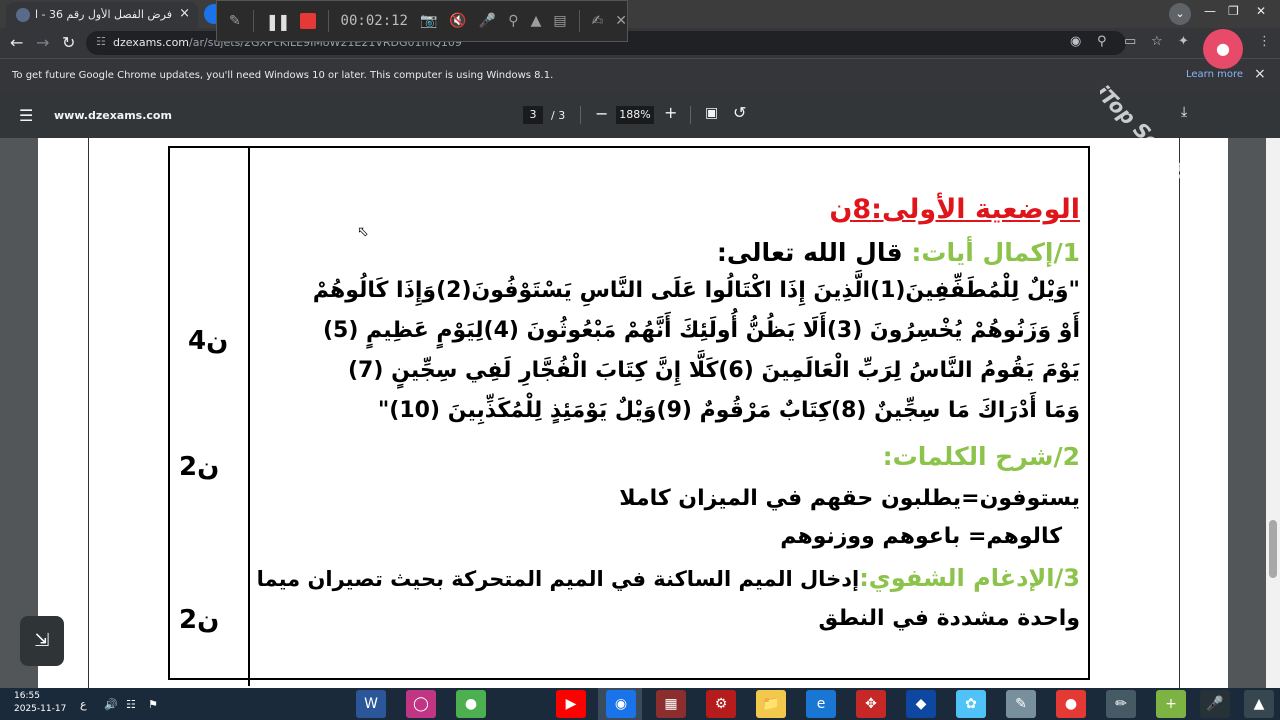 The height and width of the screenshot is (720, 1280). Describe the element at coordinates (1215, 704) in the screenshot. I see `microphone-app-icon: 🎤` at that location.